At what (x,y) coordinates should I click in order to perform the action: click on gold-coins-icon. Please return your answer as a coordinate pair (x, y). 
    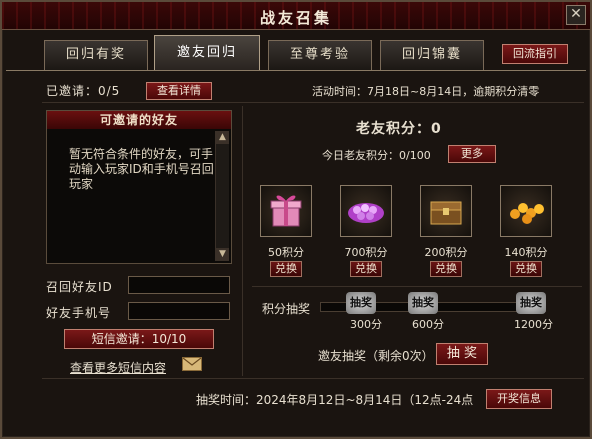
    Looking at the image, I should click on (526, 211).